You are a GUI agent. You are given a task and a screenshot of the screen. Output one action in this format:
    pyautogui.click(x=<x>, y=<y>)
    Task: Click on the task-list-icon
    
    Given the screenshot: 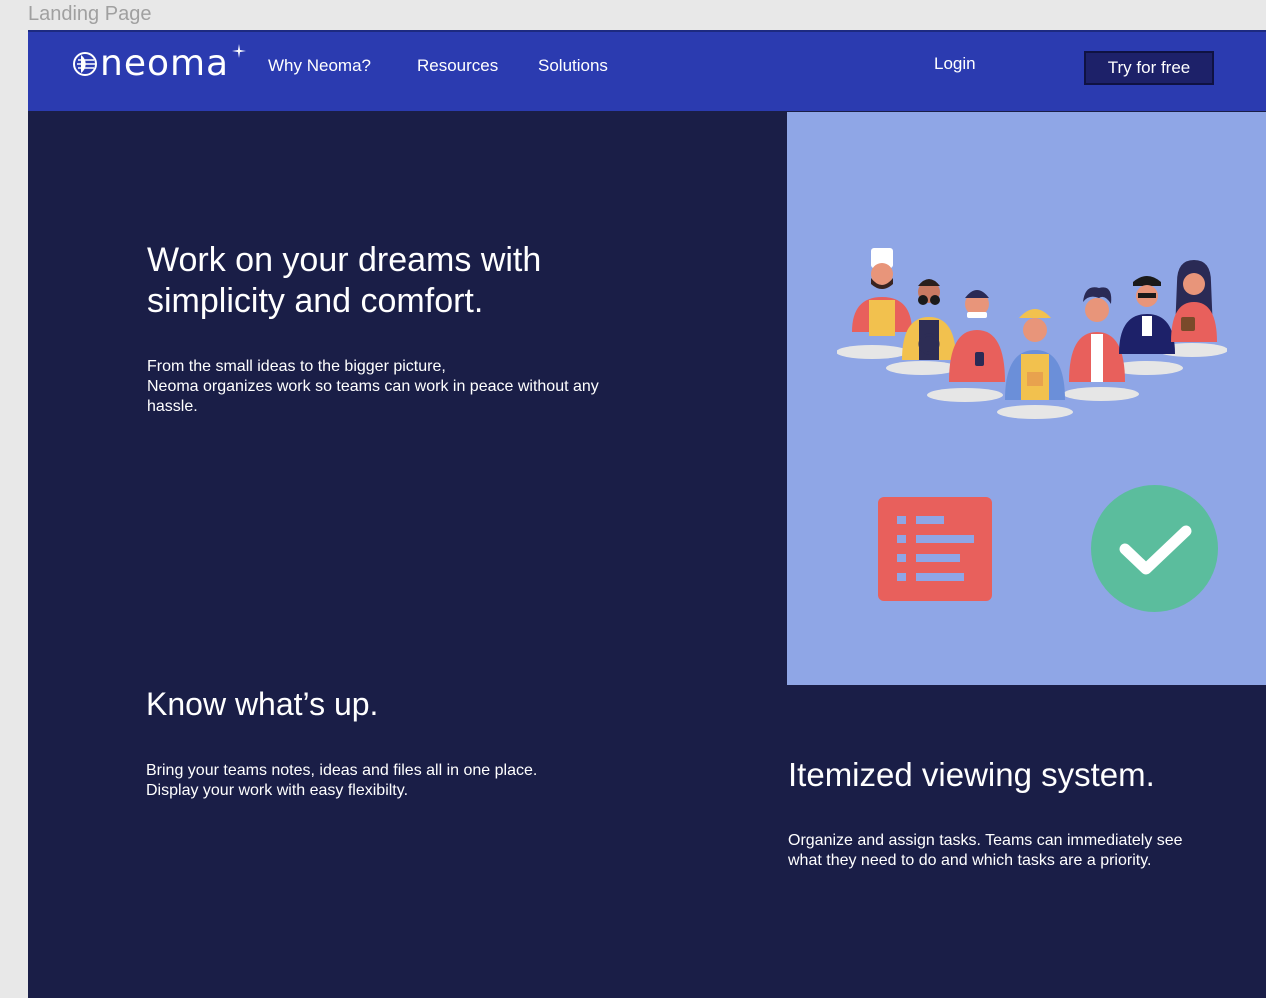 What is the action you would take?
    pyautogui.click(x=935, y=549)
    